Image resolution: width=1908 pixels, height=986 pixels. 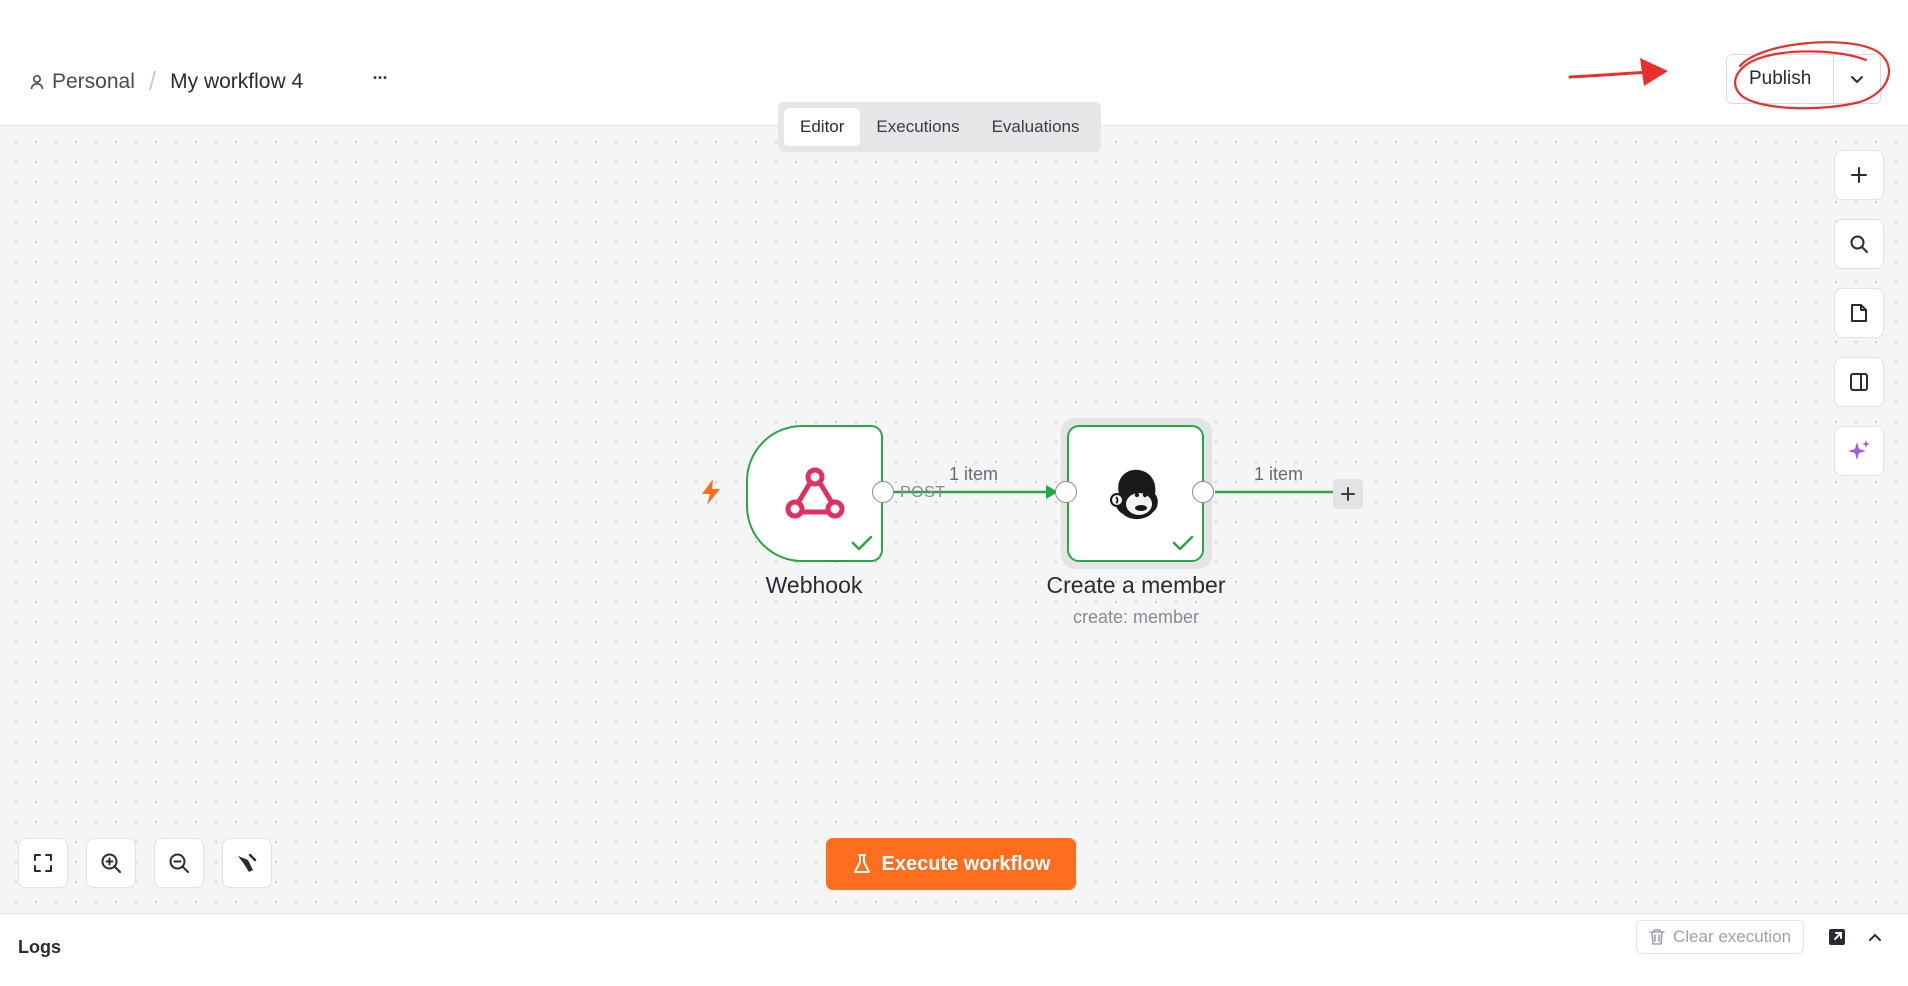 I want to click on fit-view-icon, so click(x=43, y=863).